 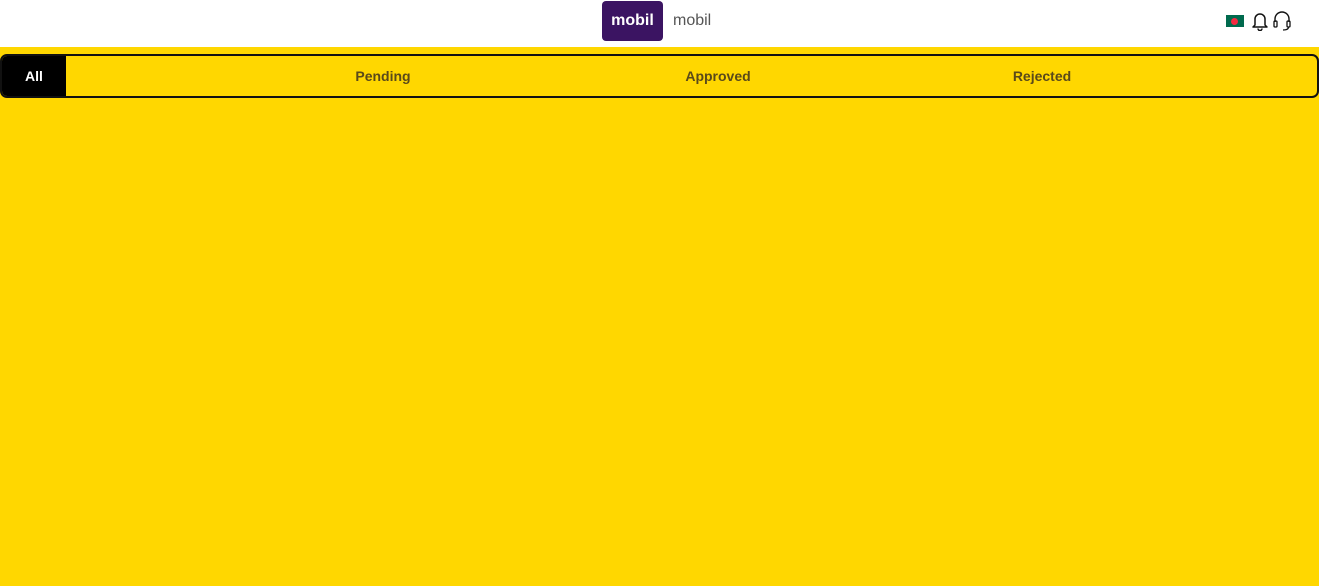 What do you see at coordinates (1235, 21) in the screenshot?
I see `bangladesh-flag-icon` at bounding box center [1235, 21].